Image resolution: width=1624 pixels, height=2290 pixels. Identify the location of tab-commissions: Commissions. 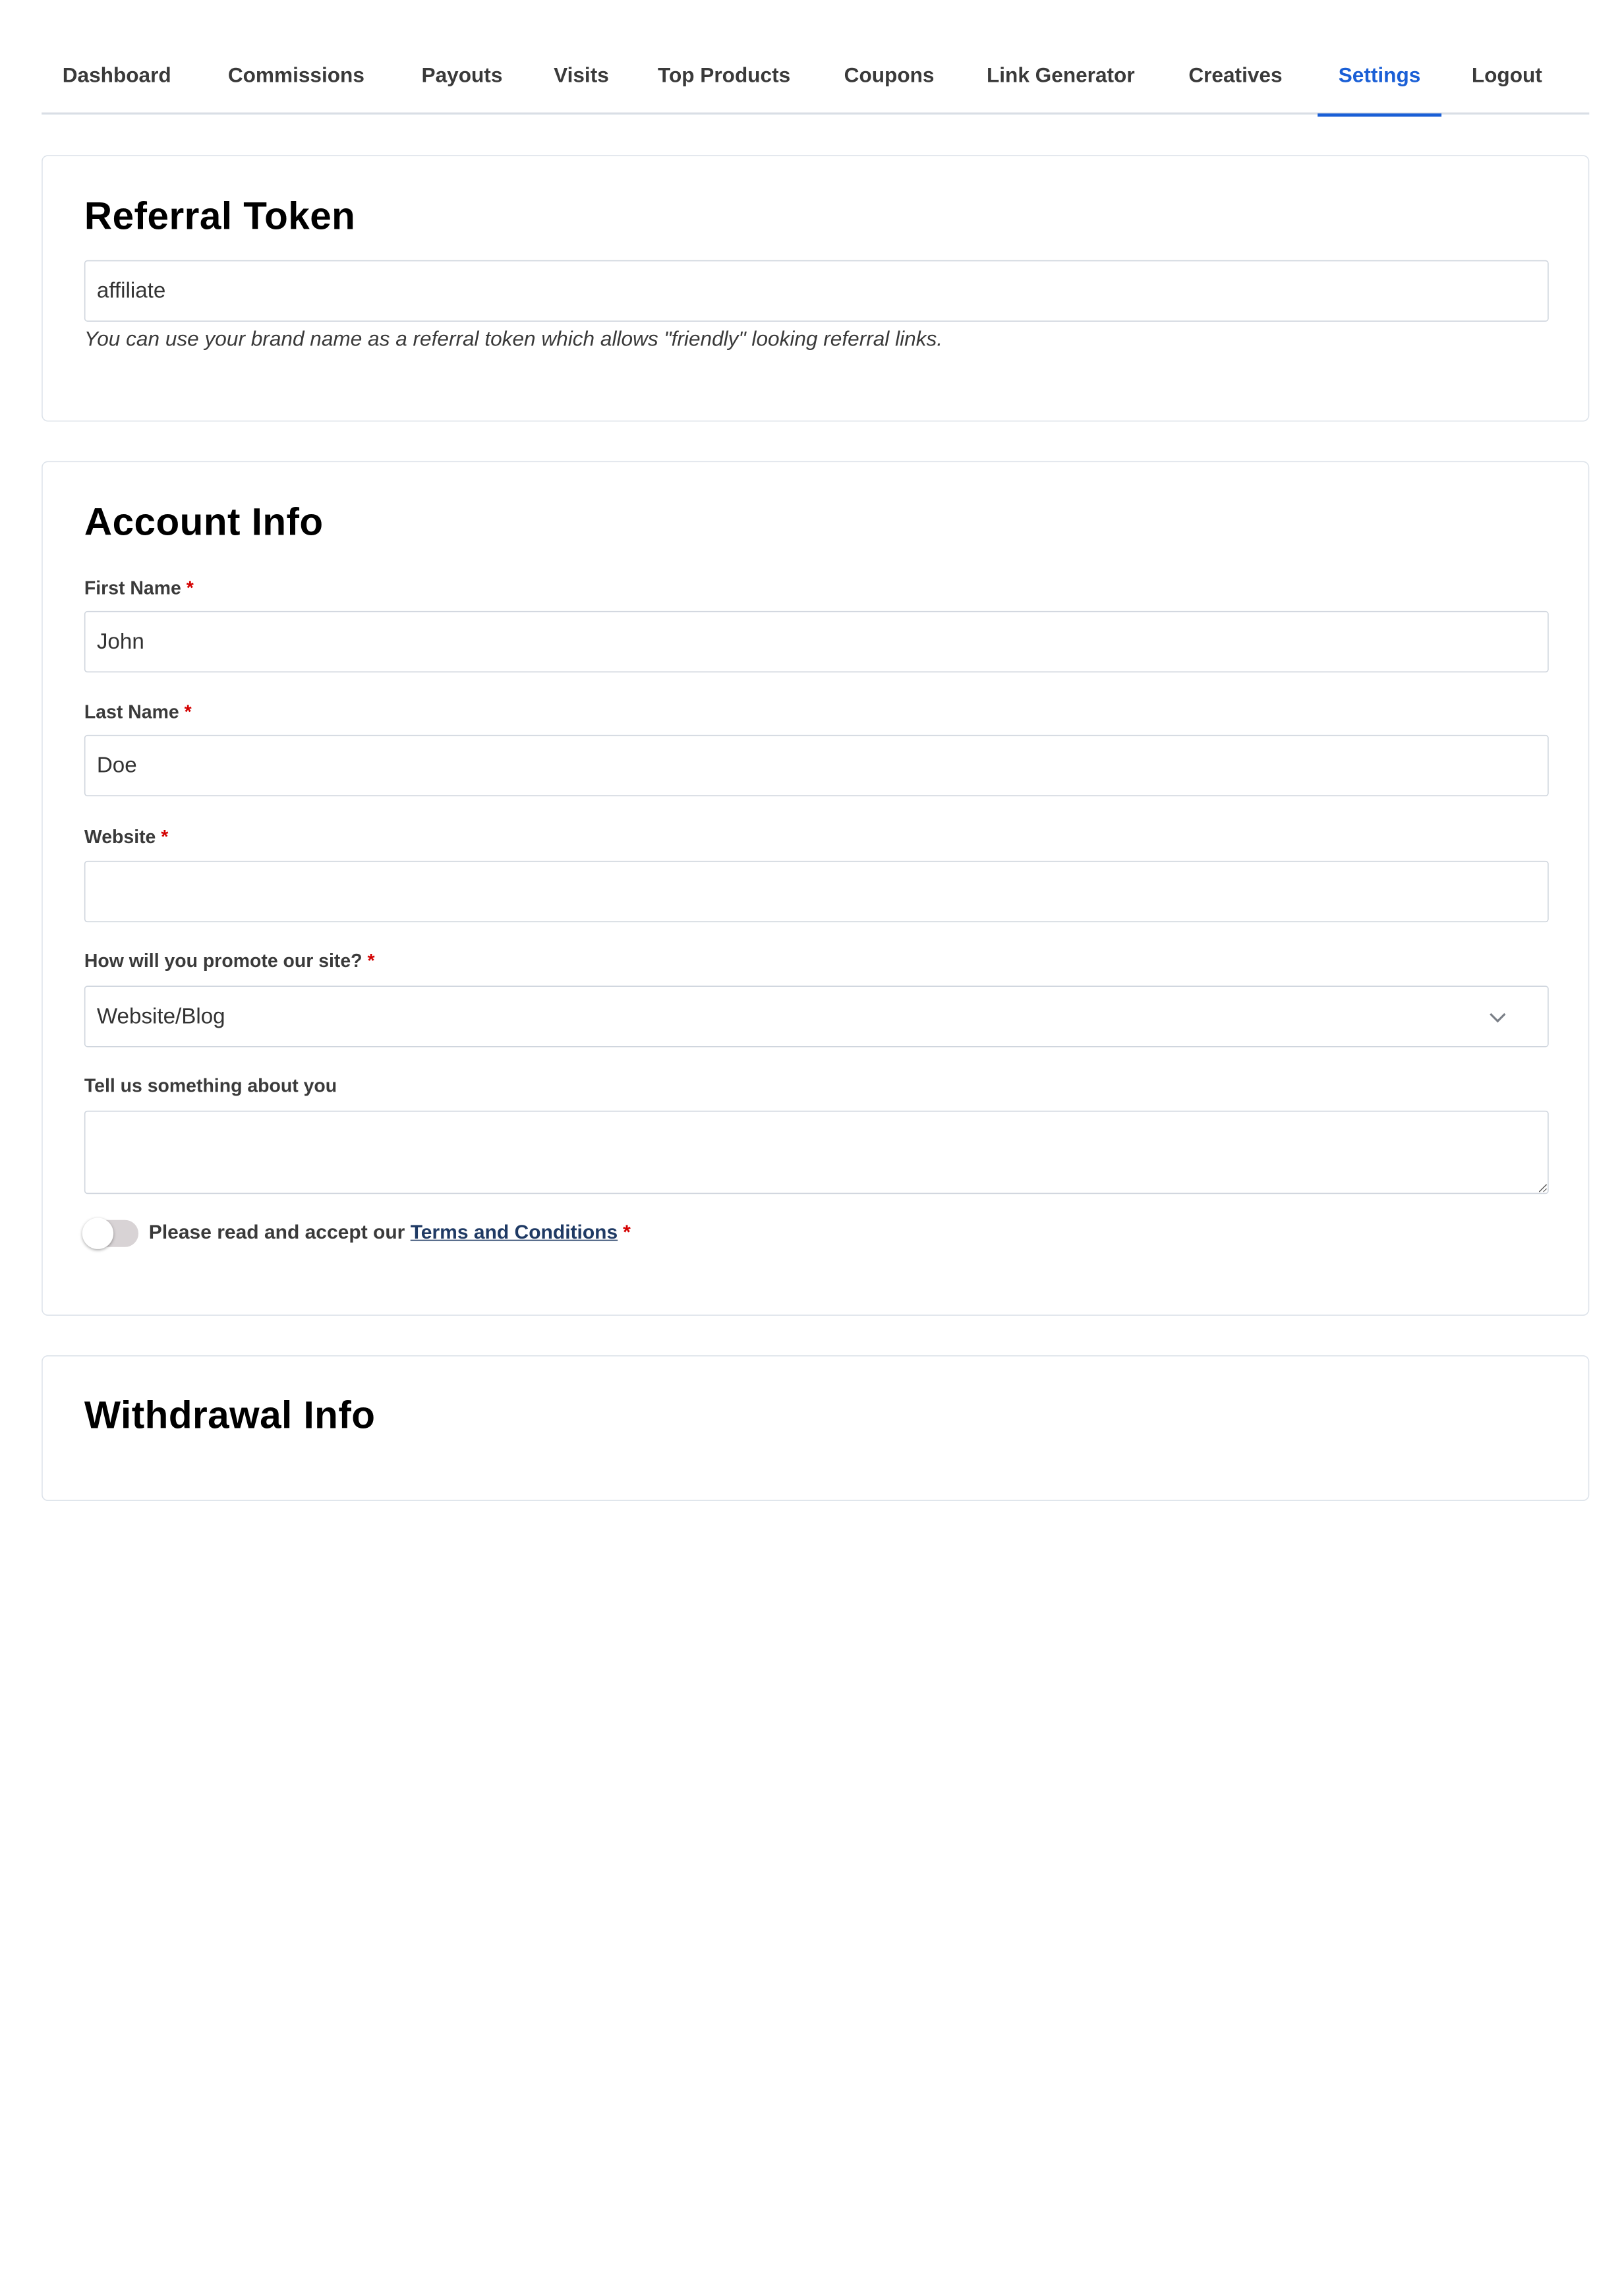
(296, 79).